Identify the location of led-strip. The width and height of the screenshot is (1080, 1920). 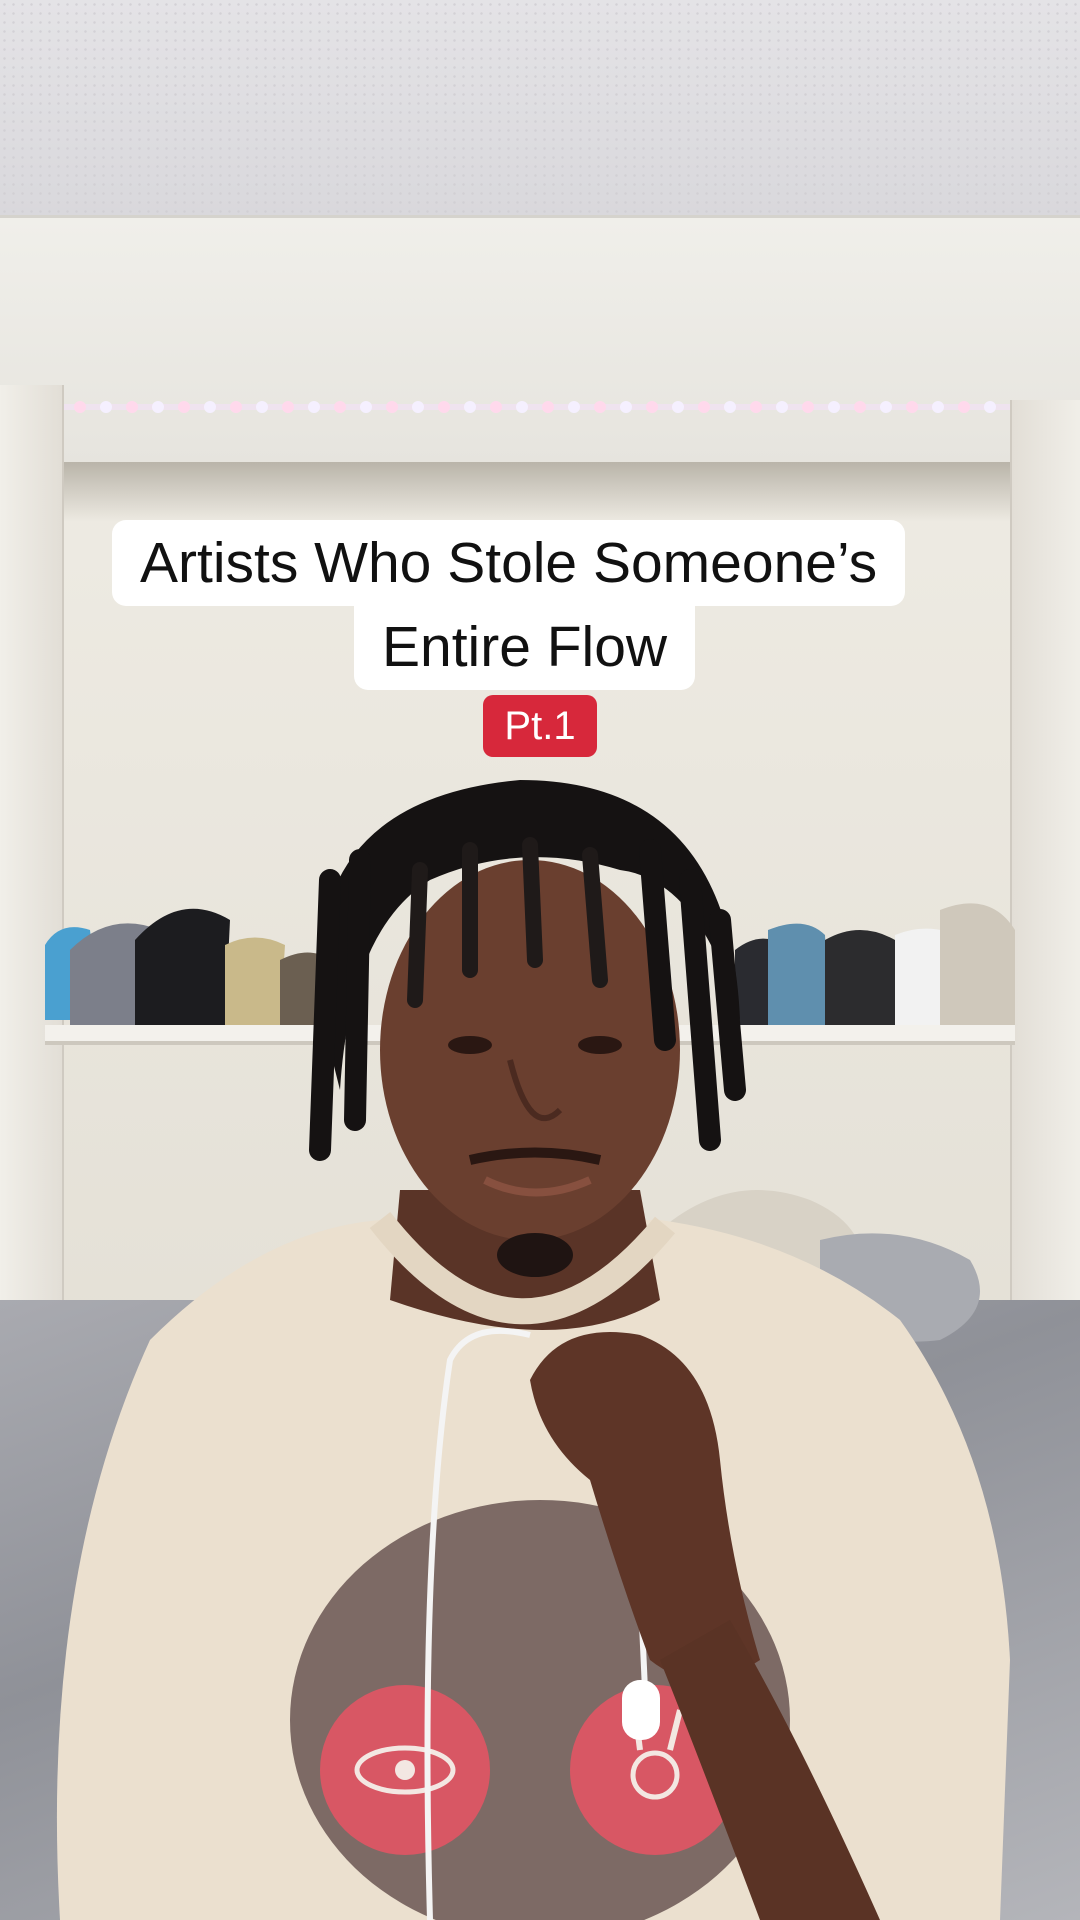
(550, 407).